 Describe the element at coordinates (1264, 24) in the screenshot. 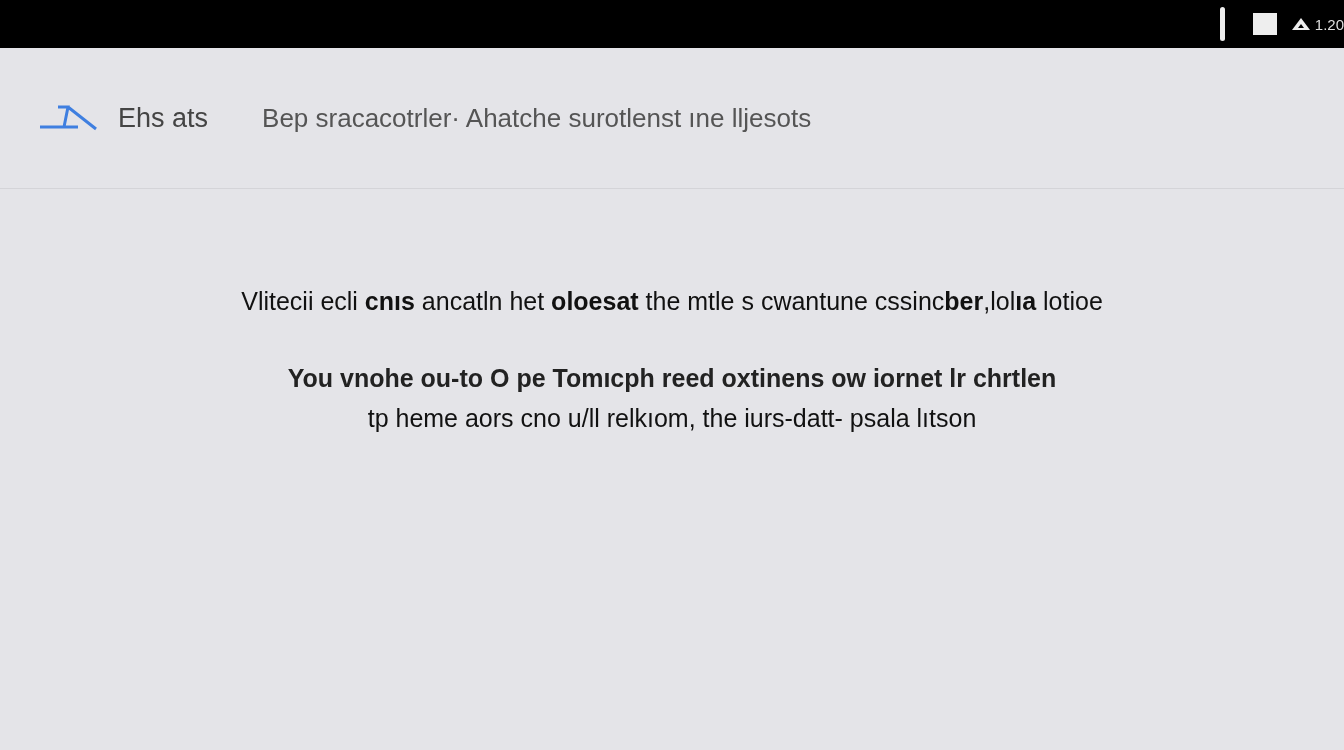

I see `square-icon` at that location.